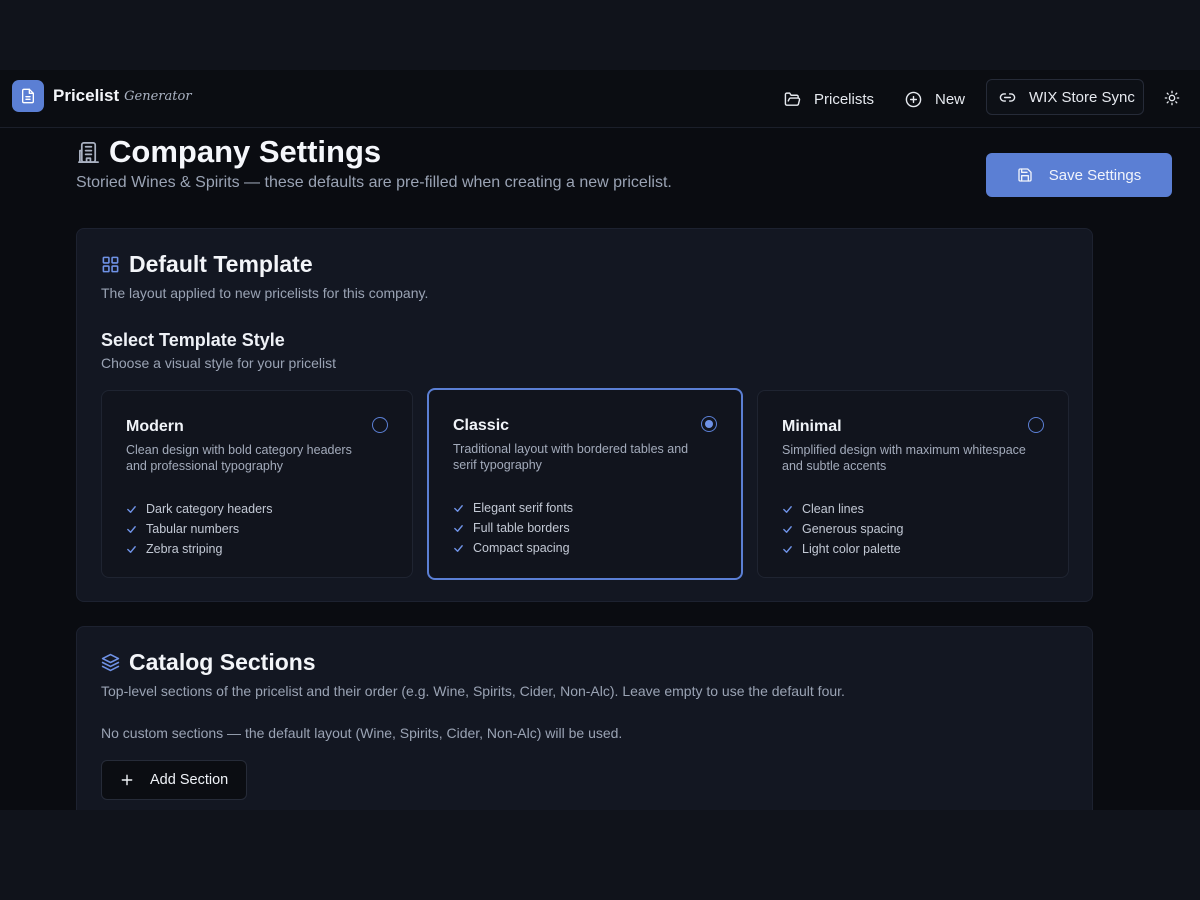 This screenshot has height=900, width=1200. What do you see at coordinates (513, 548) in the screenshot?
I see `list-item: Compact spacing` at bounding box center [513, 548].